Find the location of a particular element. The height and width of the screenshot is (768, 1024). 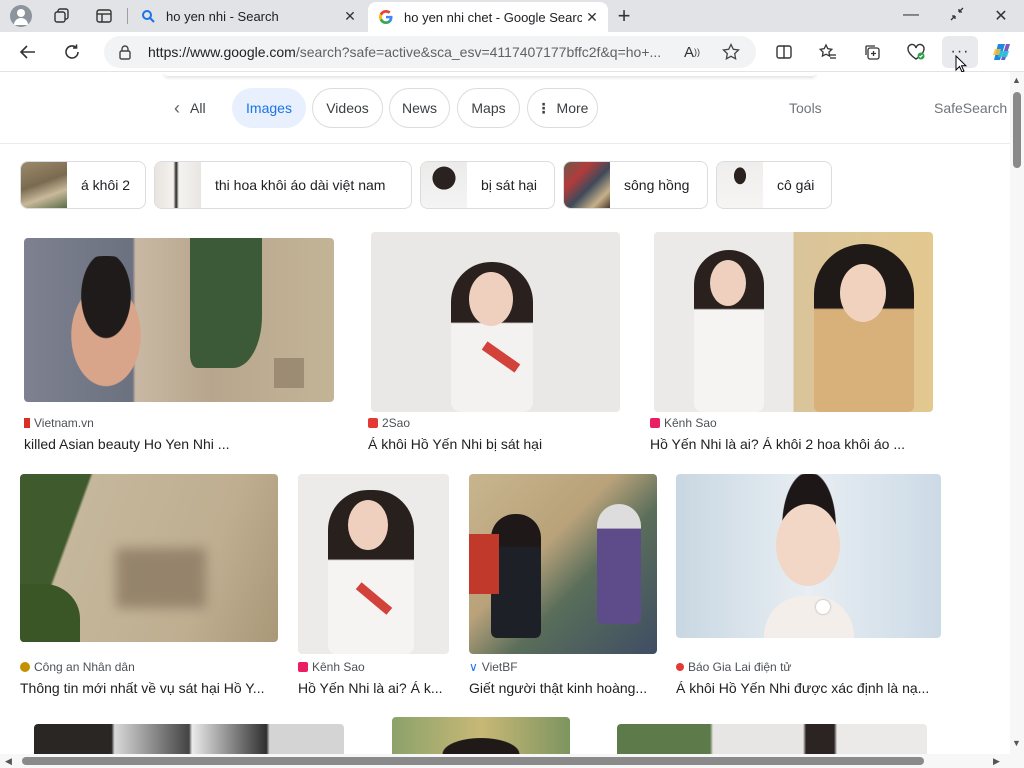

tab-title: ho yen nhi - Search is located at coordinates (222, 16).